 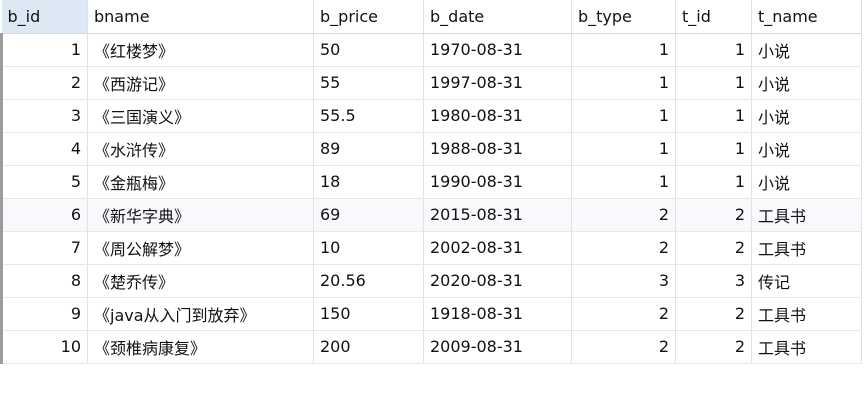 What do you see at coordinates (497, 17) in the screenshot?
I see `column-header-b_date: b_date` at bounding box center [497, 17].